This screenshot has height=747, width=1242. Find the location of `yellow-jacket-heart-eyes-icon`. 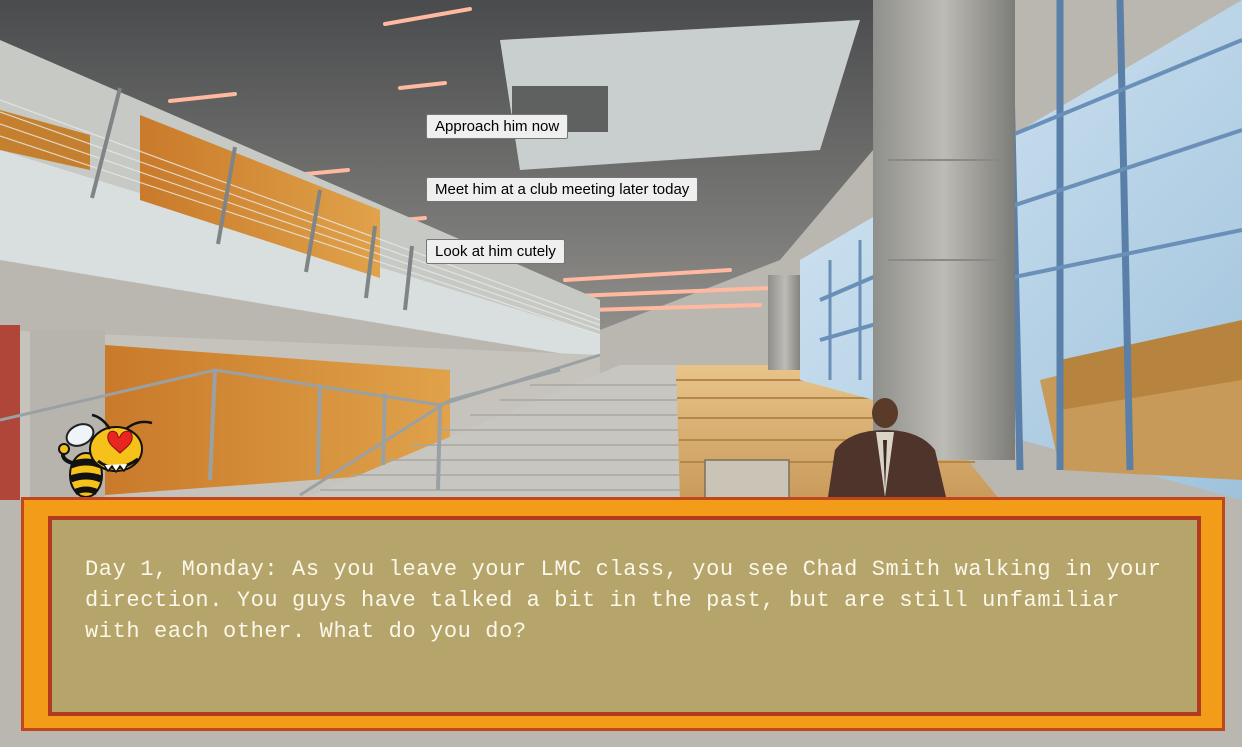

yellow-jacket-heart-eyes-icon is located at coordinates (107, 456).